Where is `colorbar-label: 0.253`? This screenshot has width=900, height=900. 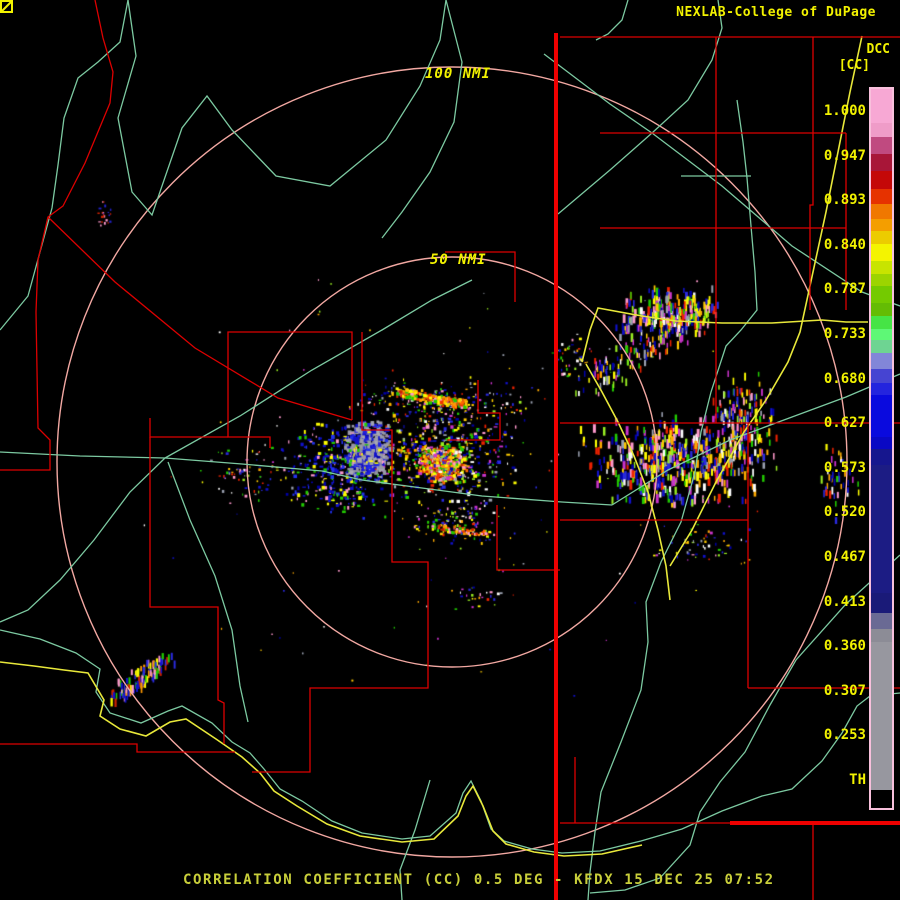
colorbar-label: 0.253 is located at coordinates (844, 735).